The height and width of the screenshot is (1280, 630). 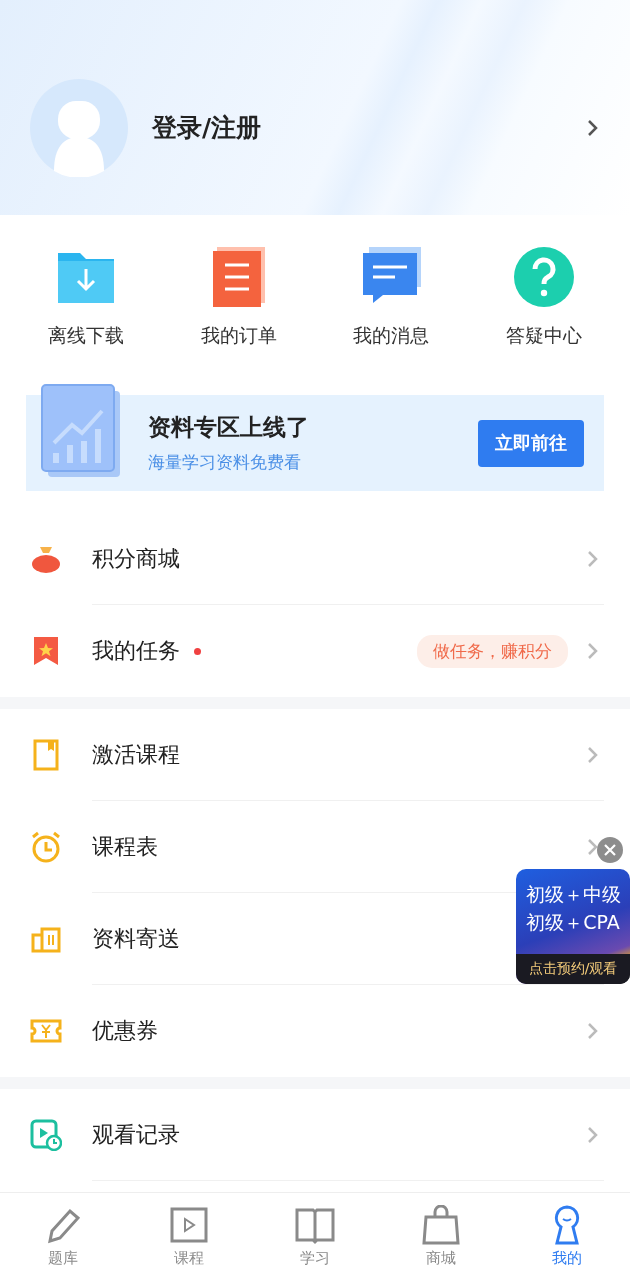 What do you see at coordinates (567, 1236) in the screenshot?
I see `nav-tab: 我的` at bounding box center [567, 1236].